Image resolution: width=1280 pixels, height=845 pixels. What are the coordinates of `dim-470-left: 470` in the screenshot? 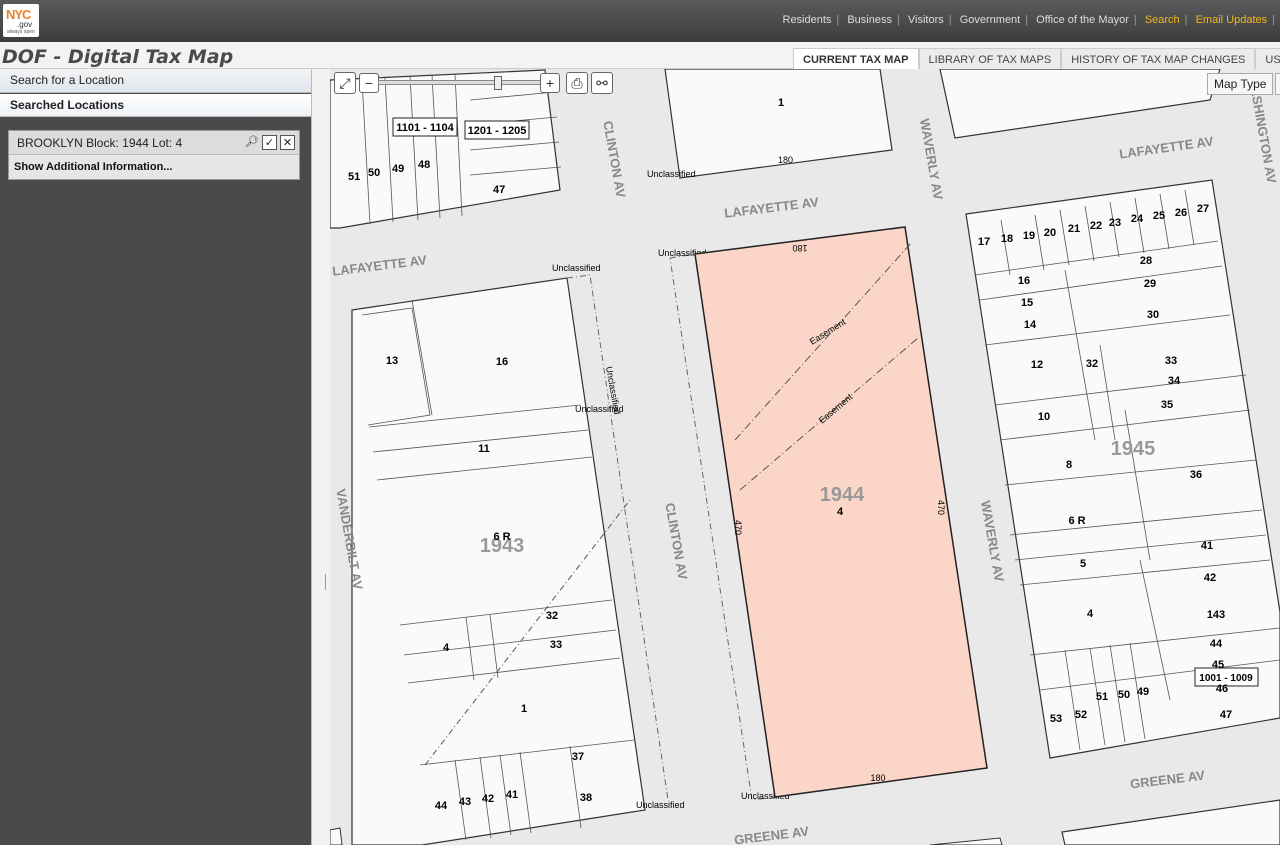 It's located at (738, 527).